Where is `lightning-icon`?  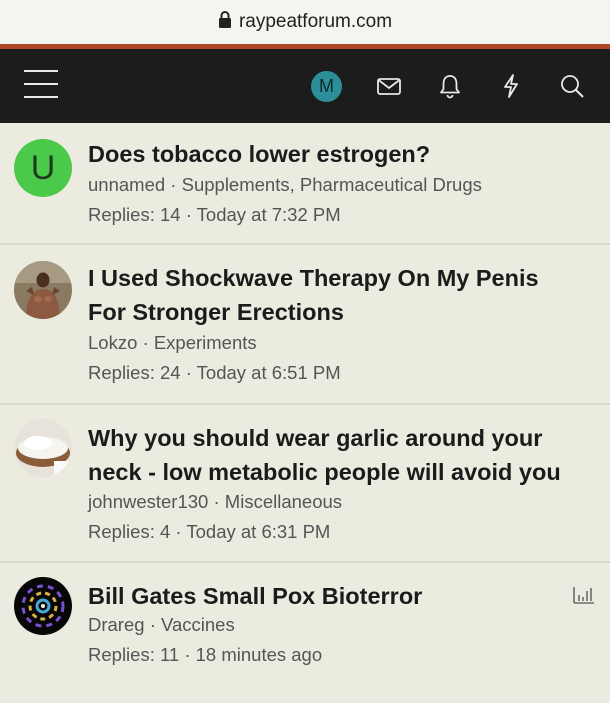
lightning-icon is located at coordinates (511, 86).